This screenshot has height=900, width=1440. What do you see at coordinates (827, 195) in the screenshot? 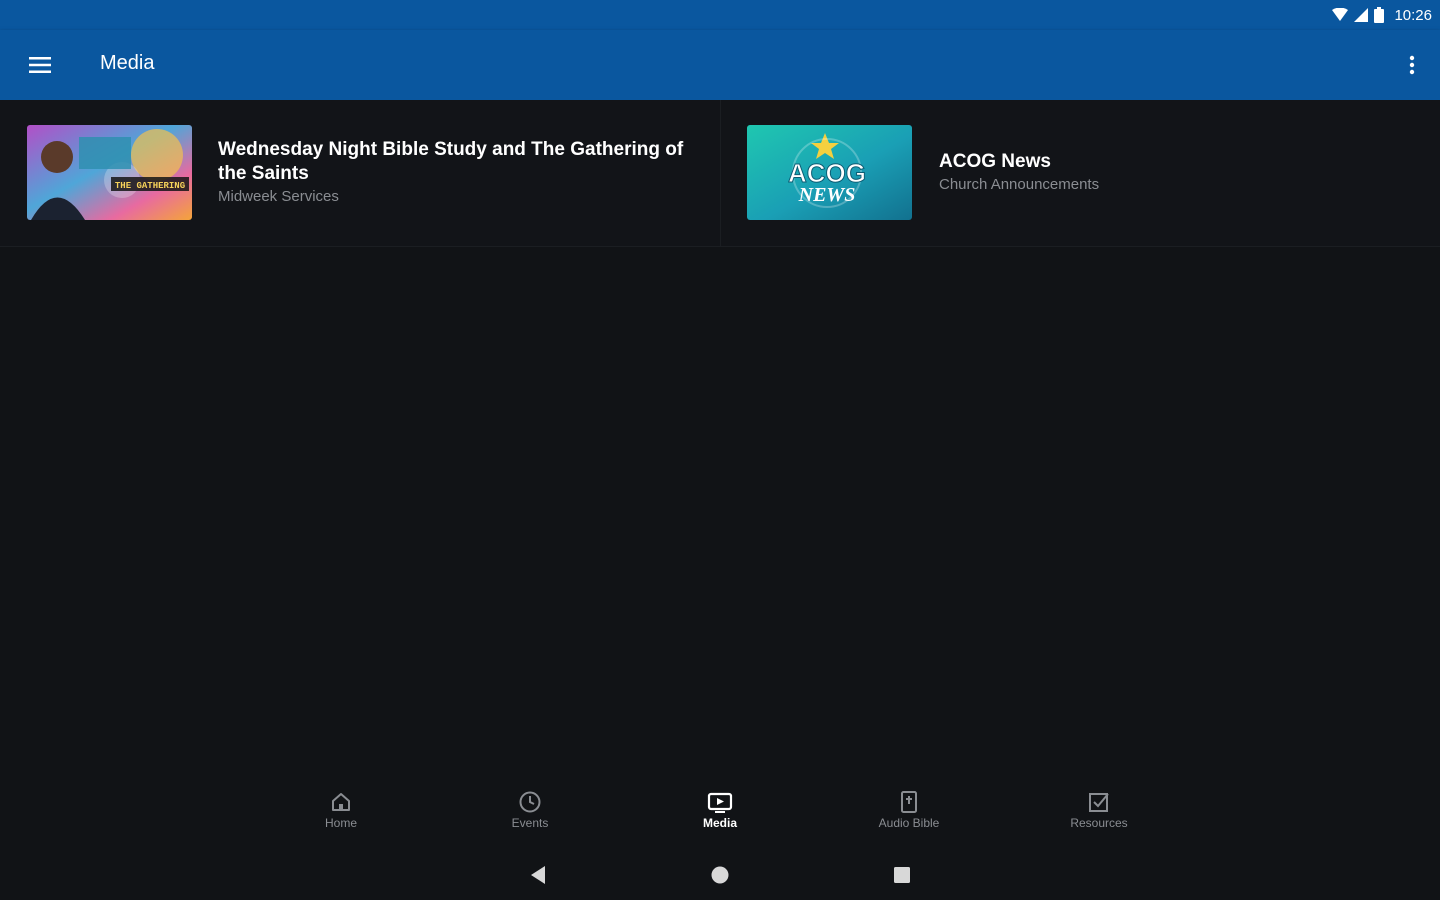
I see `thumbnail-caption-2: NEWS` at bounding box center [827, 195].